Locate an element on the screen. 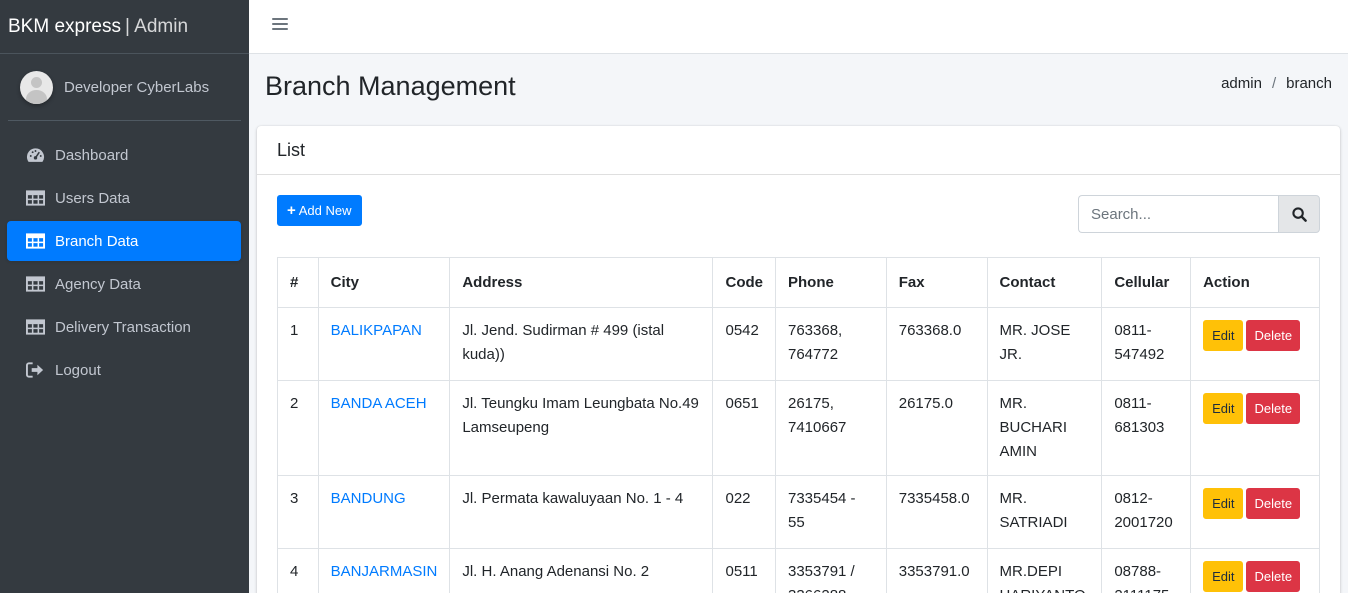  user-panel: Developer CyberLabs is located at coordinates (124, 87).